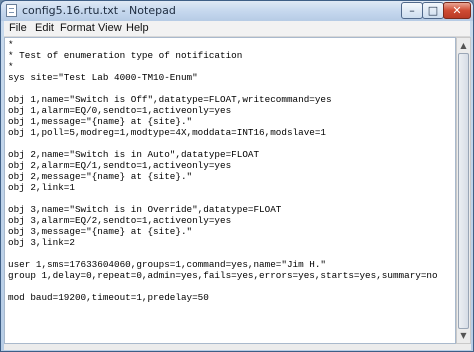 This screenshot has width=474, height=352. I want to click on text-line: obj 3,link=2, so click(41, 242).